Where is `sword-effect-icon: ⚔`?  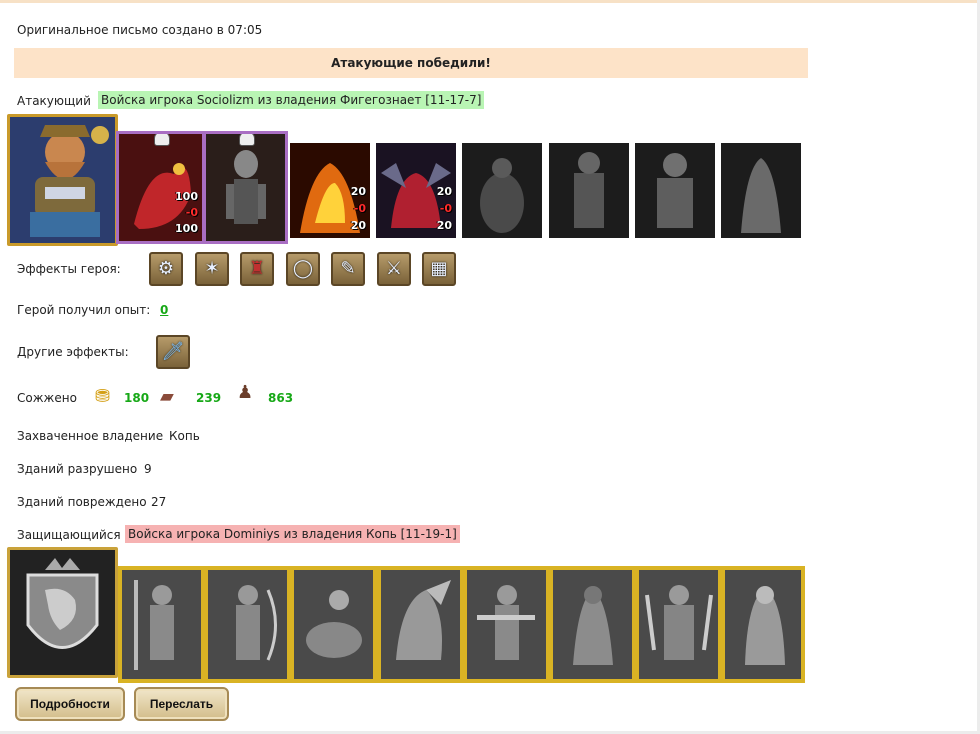 sword-effect-icon: ⚔ is located at coordinates (394, 269).